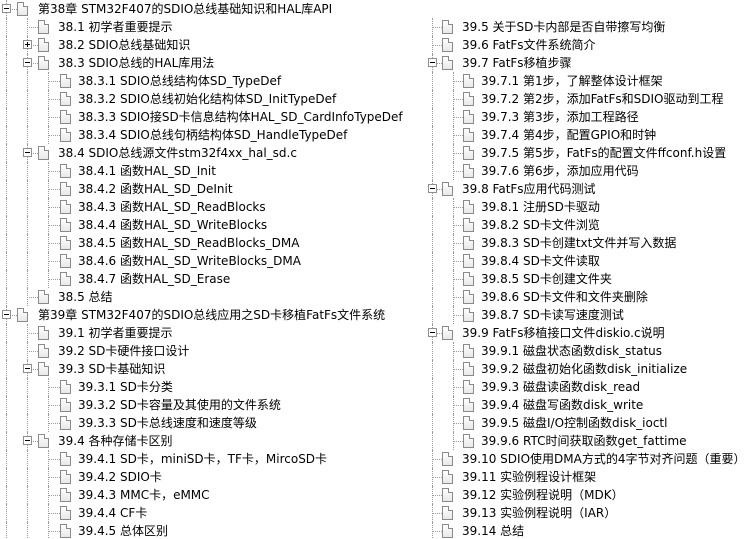 This screenshot has width=750, height=539. I want to click on toc-item: 39.7 FatFs移植步骤, so click(587, 63).